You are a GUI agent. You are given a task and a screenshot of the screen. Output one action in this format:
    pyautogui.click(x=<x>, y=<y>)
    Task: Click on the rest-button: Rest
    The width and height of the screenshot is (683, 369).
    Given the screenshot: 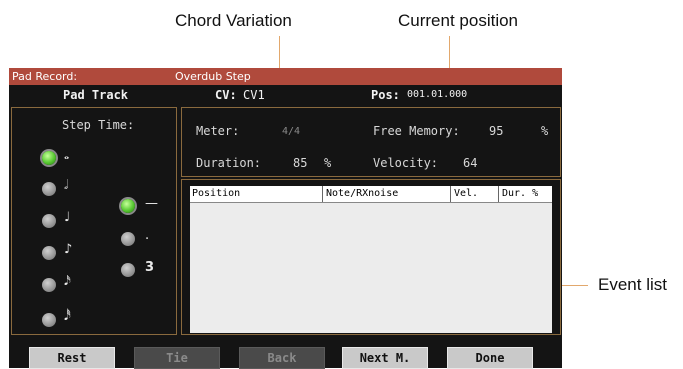 What is the action you would take?
    pyautogui.click(x=72, y=358)
    